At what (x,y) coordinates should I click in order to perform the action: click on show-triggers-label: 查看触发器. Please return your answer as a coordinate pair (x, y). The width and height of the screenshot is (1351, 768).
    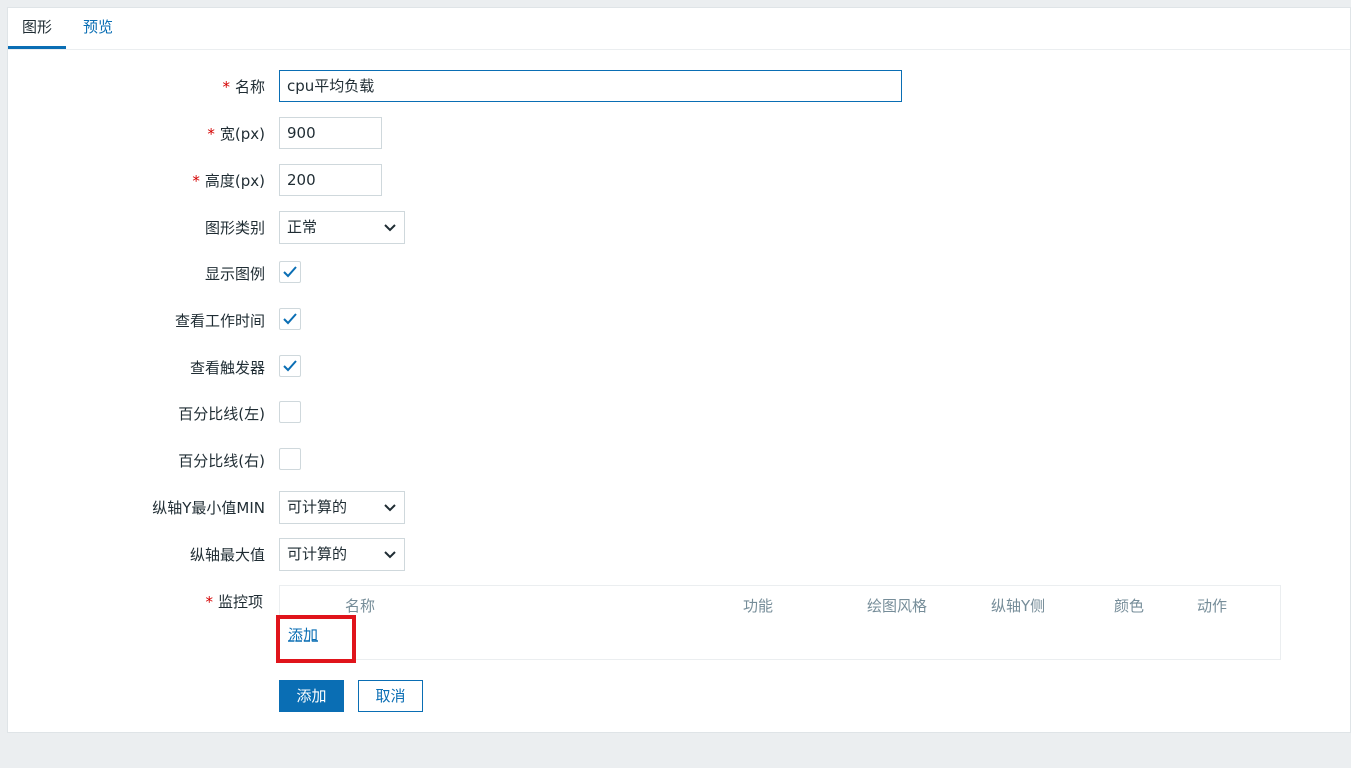
    Looking at the image, I should click on (227, 368).